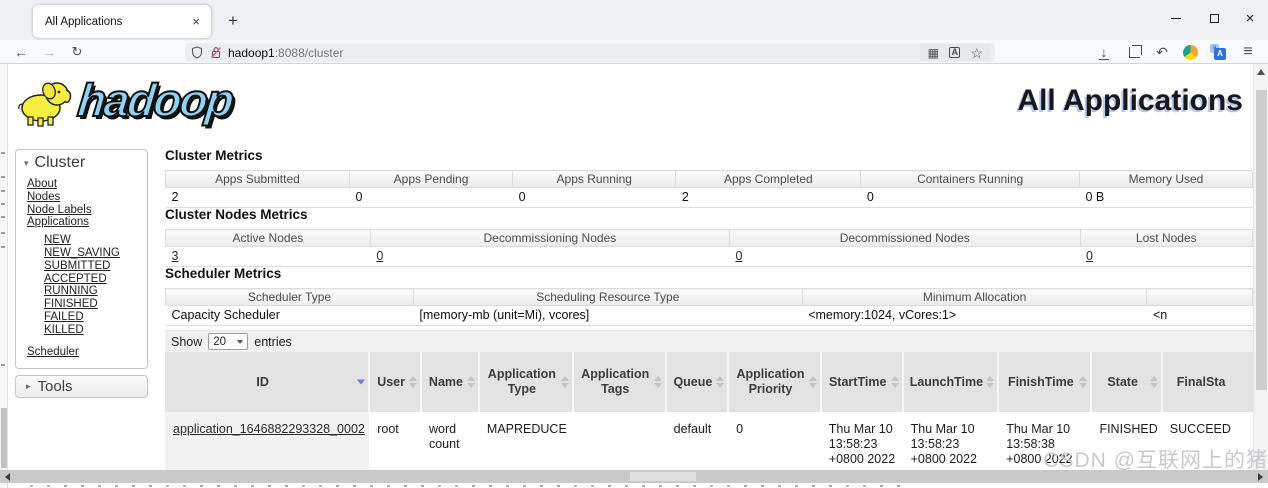 The width and height of the screenshot is (1268, 488). Describe the element at coordinates (95, 253) in the screenshot. I see `sidebar-item-new-saving: NEW_SAVING` at that location.